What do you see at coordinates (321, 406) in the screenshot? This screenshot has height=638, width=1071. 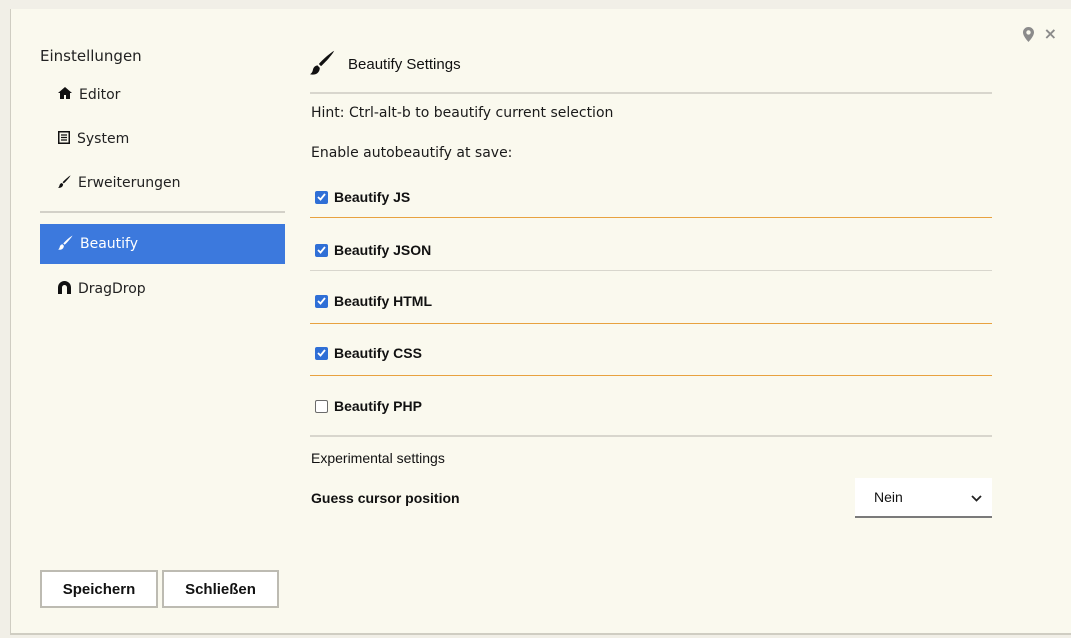 I see `checkbox-unchecked-icon` at bounding box center [321, 406].